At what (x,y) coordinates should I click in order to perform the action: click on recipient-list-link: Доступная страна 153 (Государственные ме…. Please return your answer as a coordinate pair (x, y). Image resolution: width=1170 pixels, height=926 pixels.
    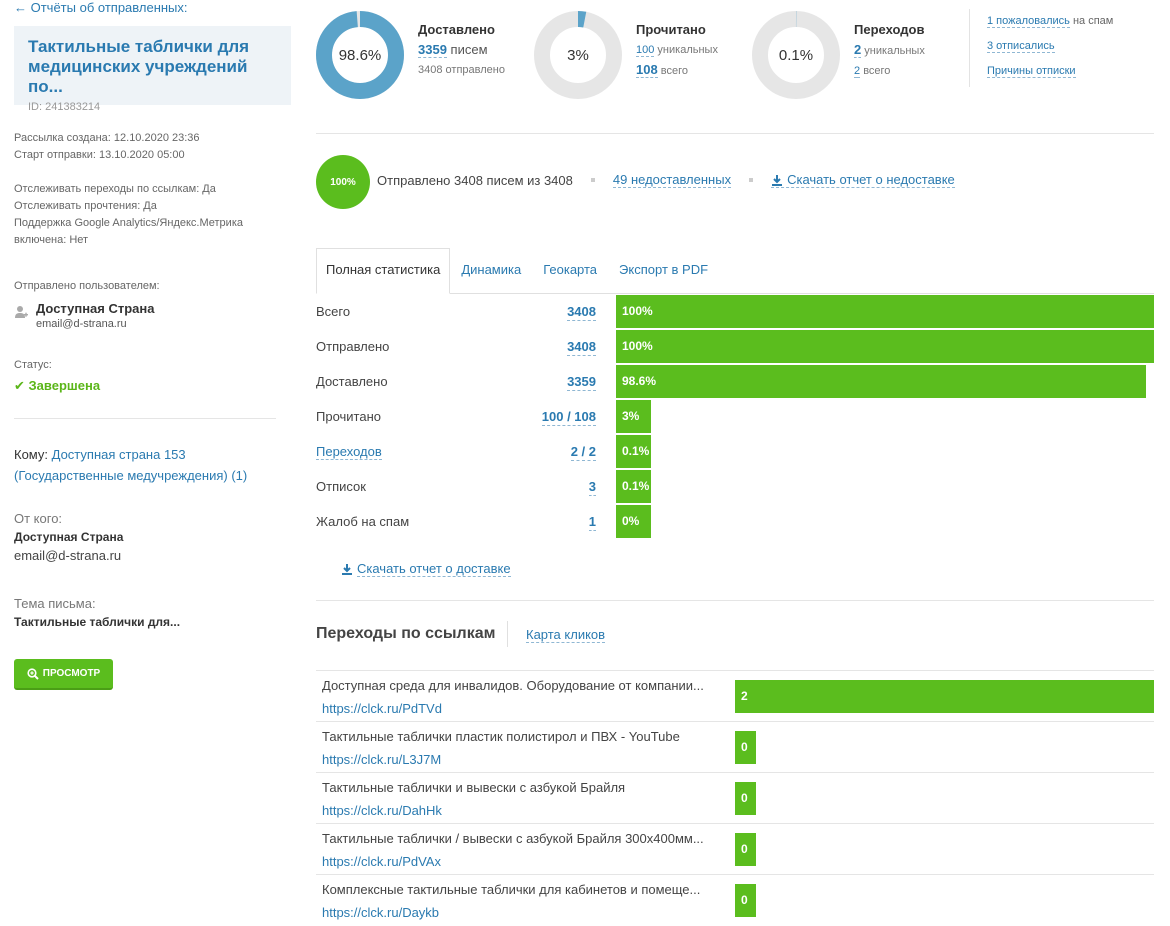
    Looking at the image, I should click on (130, 465).